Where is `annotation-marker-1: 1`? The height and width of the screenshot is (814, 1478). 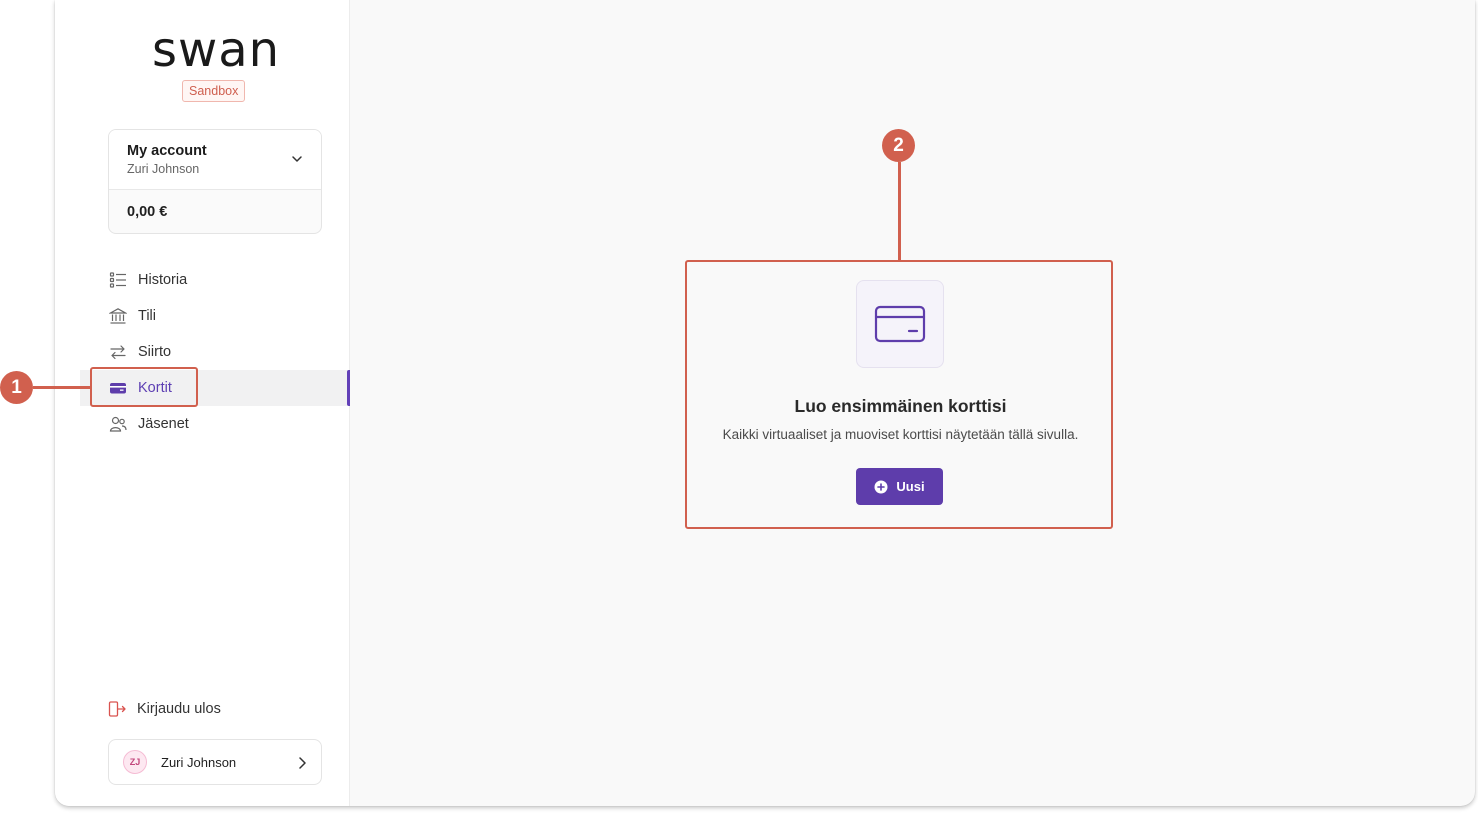 annotation-marker-1: 1 is located at coordinates (16, 387).